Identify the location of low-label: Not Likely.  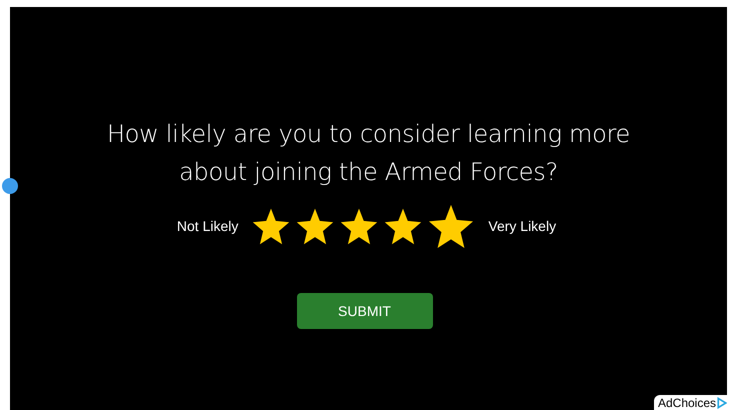
(207, 226).